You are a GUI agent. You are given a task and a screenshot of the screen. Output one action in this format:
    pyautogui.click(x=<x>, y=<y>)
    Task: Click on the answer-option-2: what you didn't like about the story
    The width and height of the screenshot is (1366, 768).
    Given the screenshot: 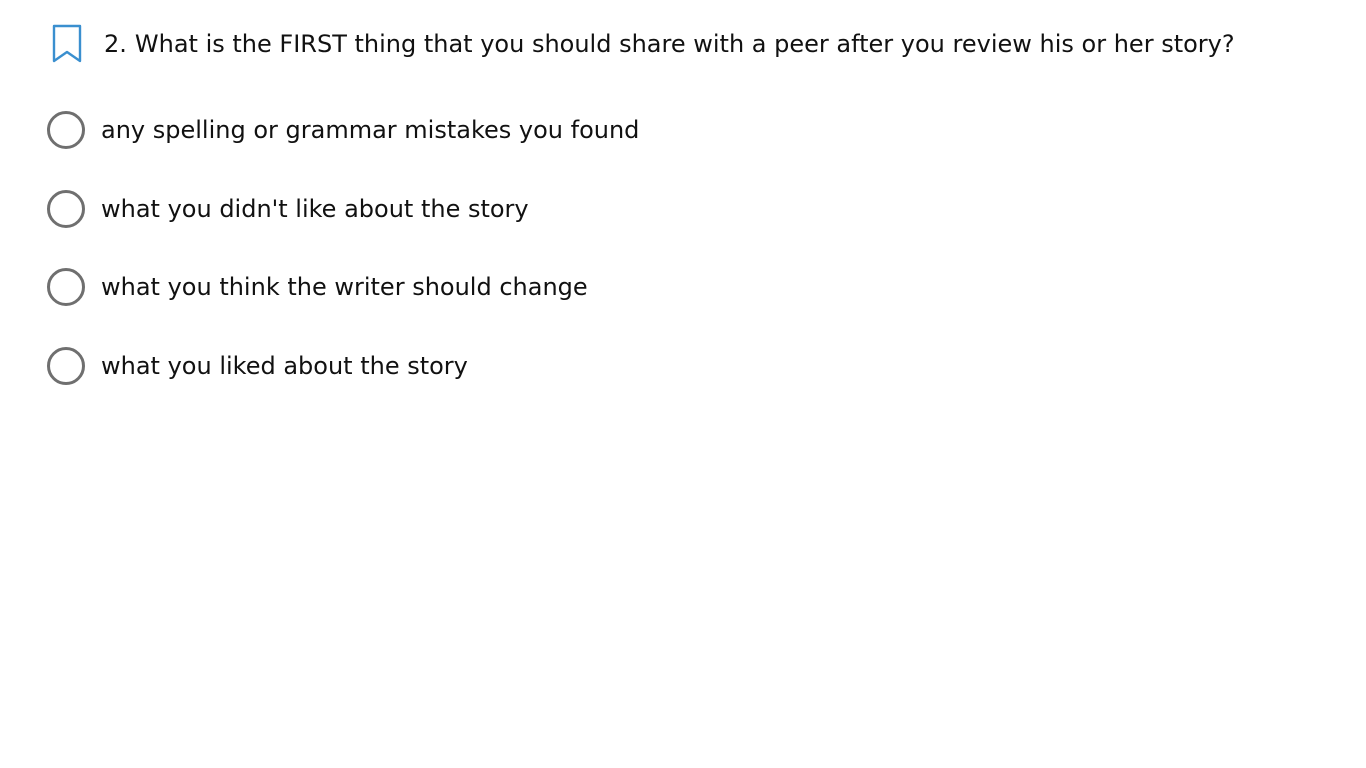 What is the action you would take?
    pyautogui.click(x=343, y=209)
    